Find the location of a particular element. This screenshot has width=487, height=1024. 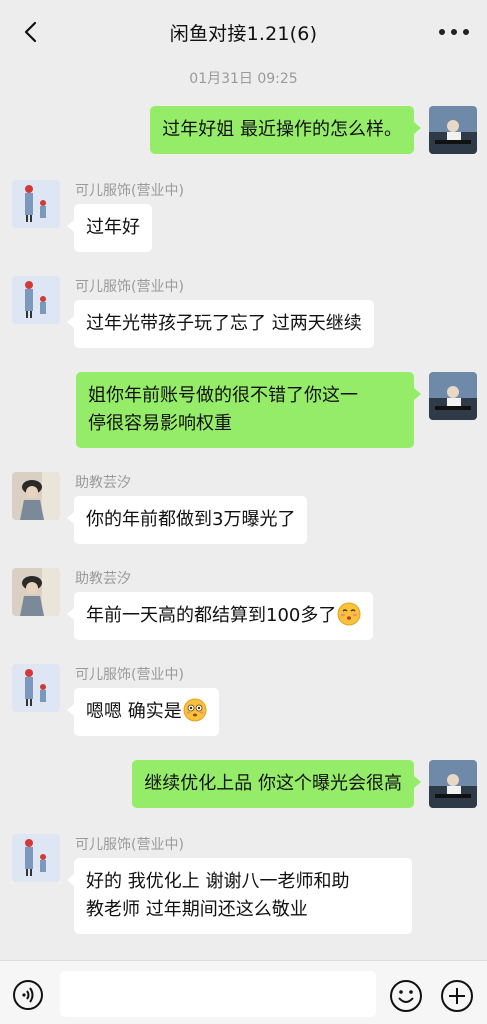

emoji-face-icon is located at coordinates (406, 996).